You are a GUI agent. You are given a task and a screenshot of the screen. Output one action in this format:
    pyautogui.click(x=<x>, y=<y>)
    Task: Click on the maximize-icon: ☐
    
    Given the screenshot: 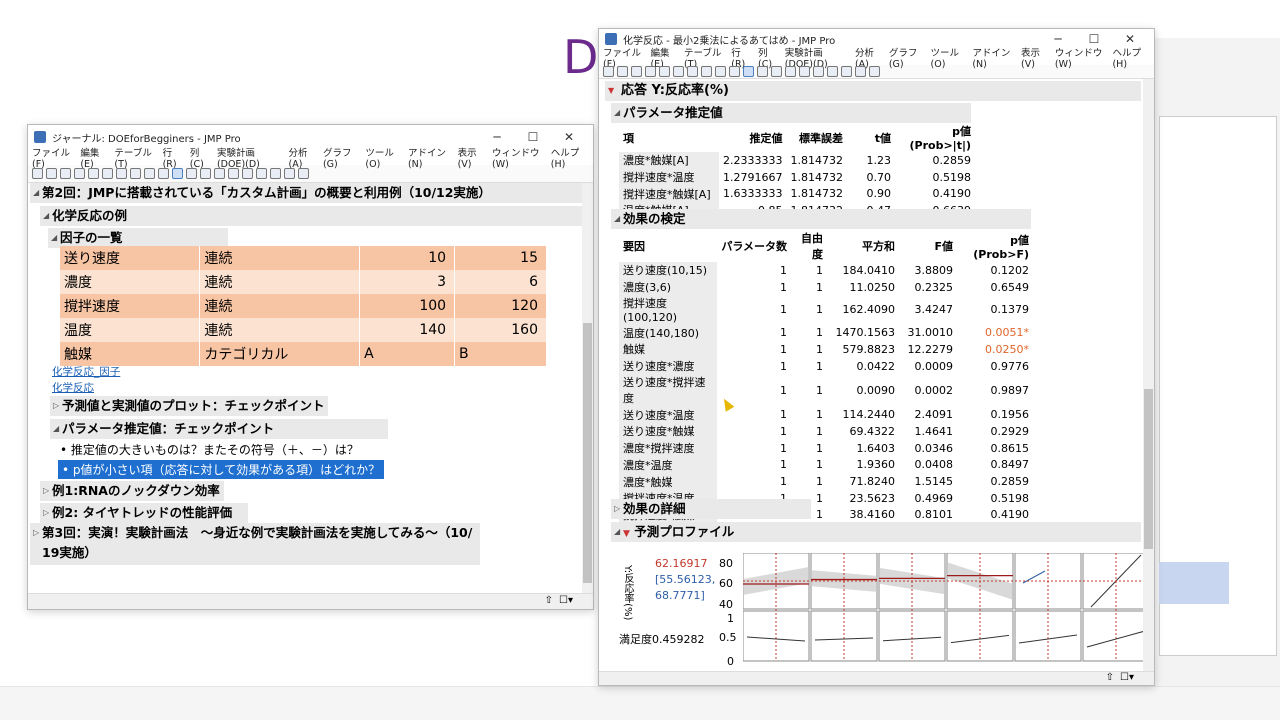 What is the action you would take?
    pyautogui.click(x=533, y=137)
    